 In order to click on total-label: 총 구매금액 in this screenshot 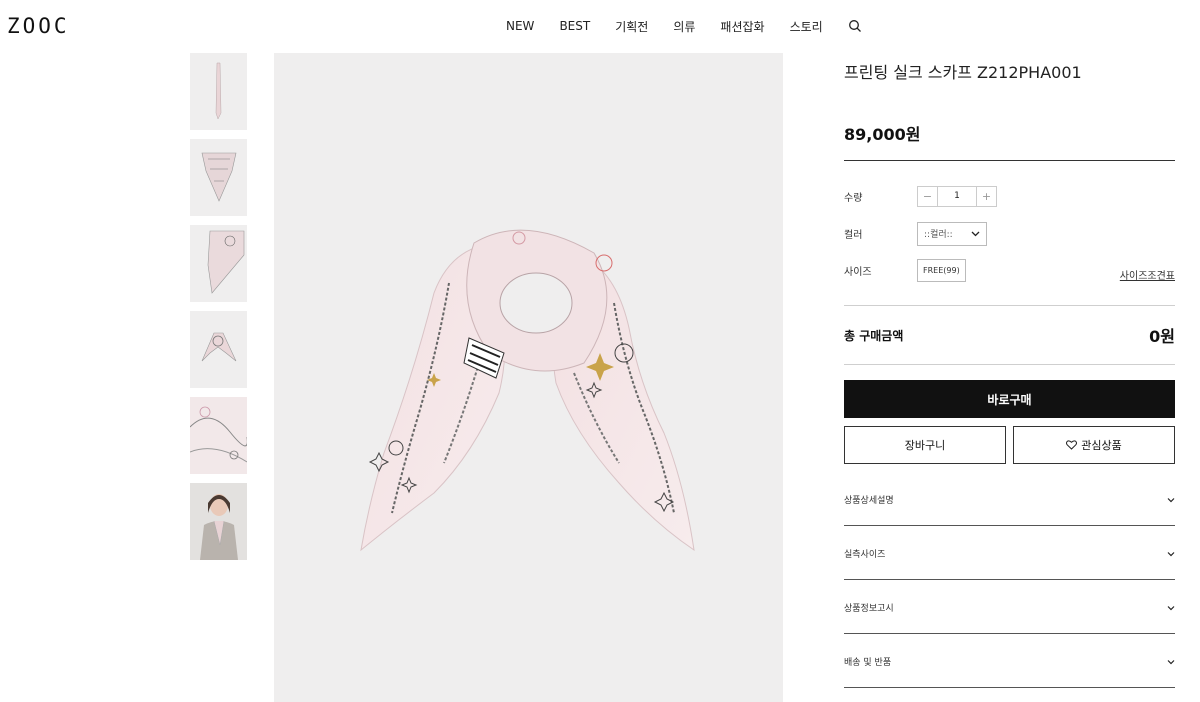, I will do `click(874, 335)`.